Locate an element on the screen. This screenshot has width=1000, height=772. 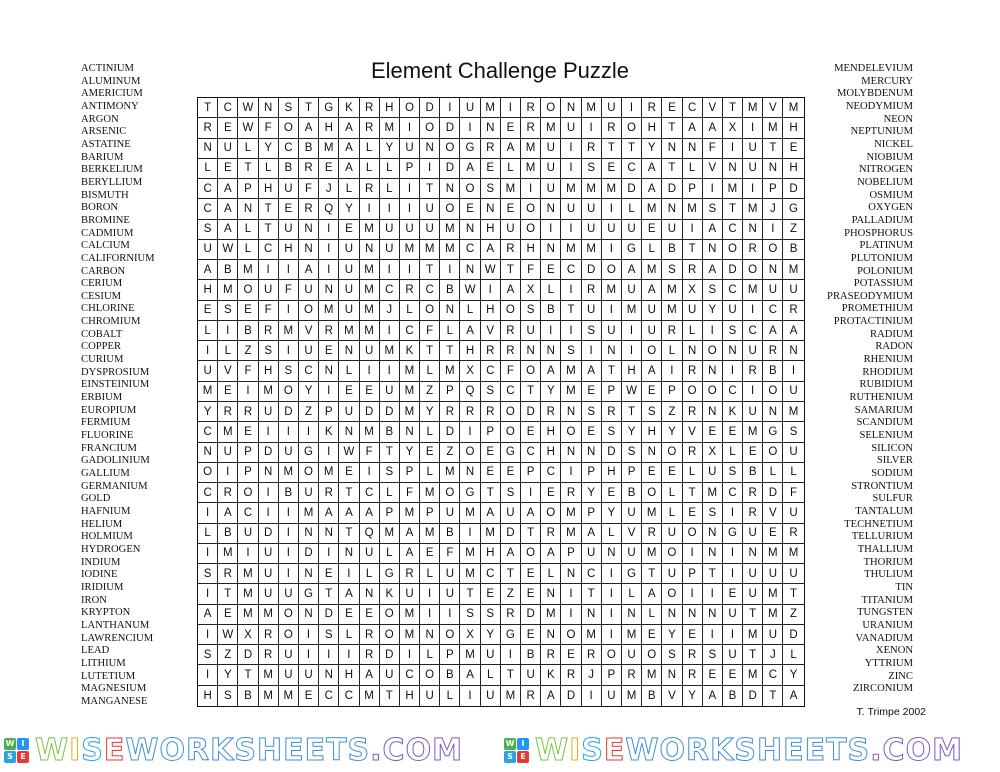
word-list-item: ALUMINUM is located at coordinates (111, 81).